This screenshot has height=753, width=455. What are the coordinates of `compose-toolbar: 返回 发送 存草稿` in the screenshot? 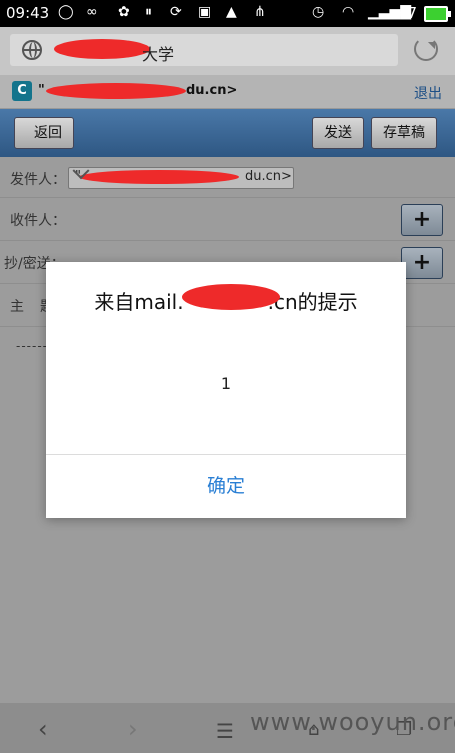 It's located at (227, 133).